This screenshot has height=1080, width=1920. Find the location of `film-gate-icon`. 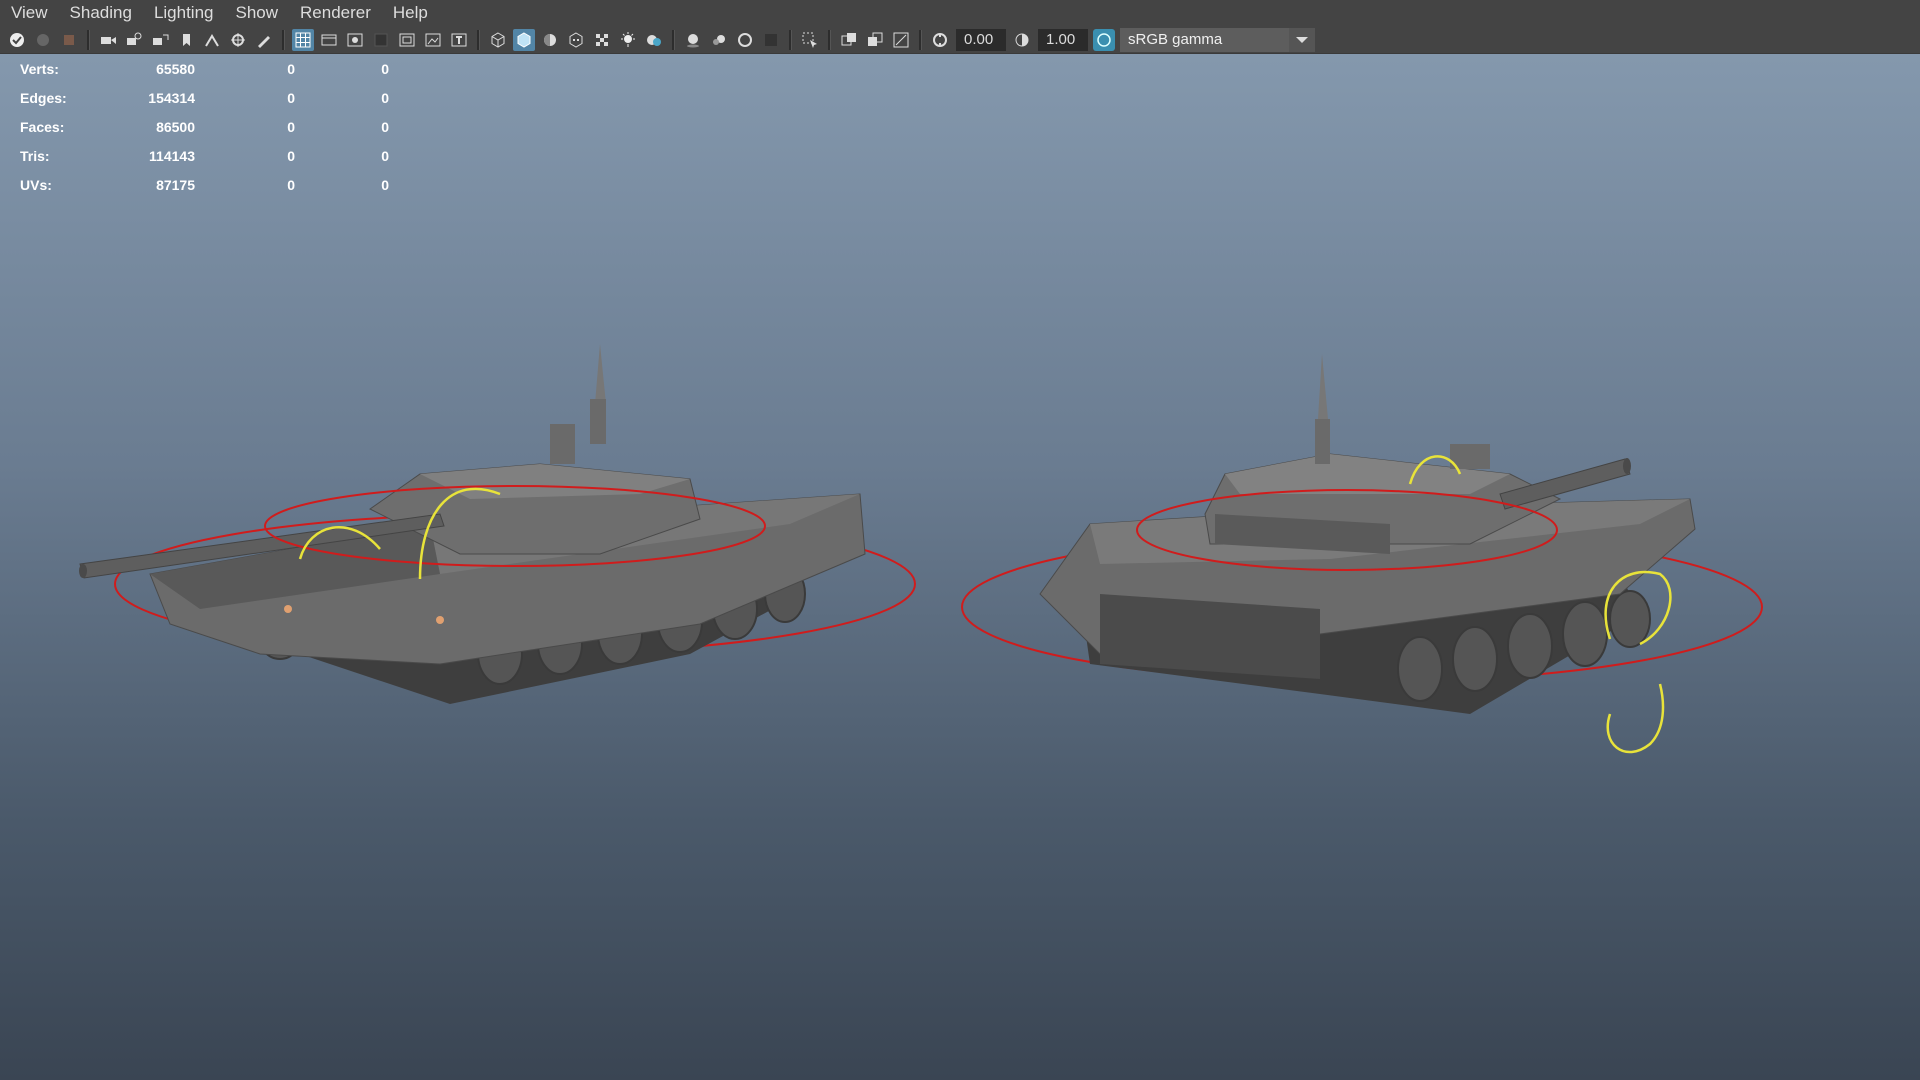

film-gate-icon is located at coordinates (329, 40).